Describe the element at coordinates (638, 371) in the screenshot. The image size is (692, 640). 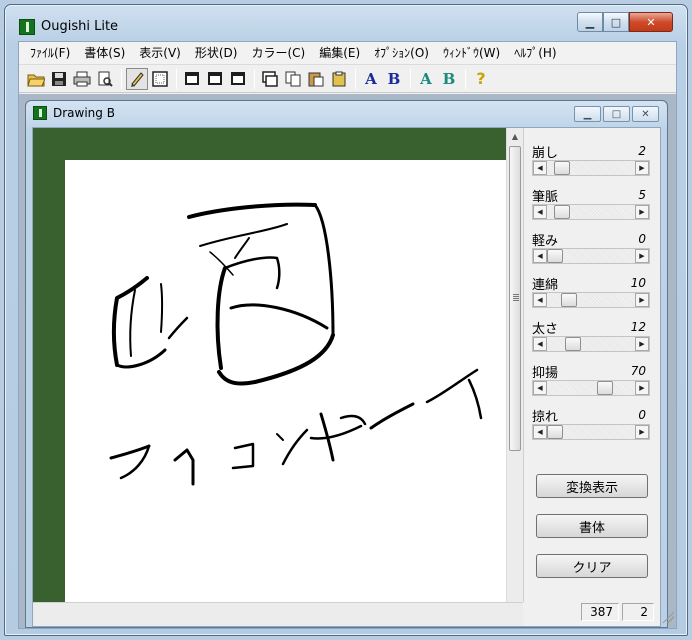
I see `param-value: 70` at that location.